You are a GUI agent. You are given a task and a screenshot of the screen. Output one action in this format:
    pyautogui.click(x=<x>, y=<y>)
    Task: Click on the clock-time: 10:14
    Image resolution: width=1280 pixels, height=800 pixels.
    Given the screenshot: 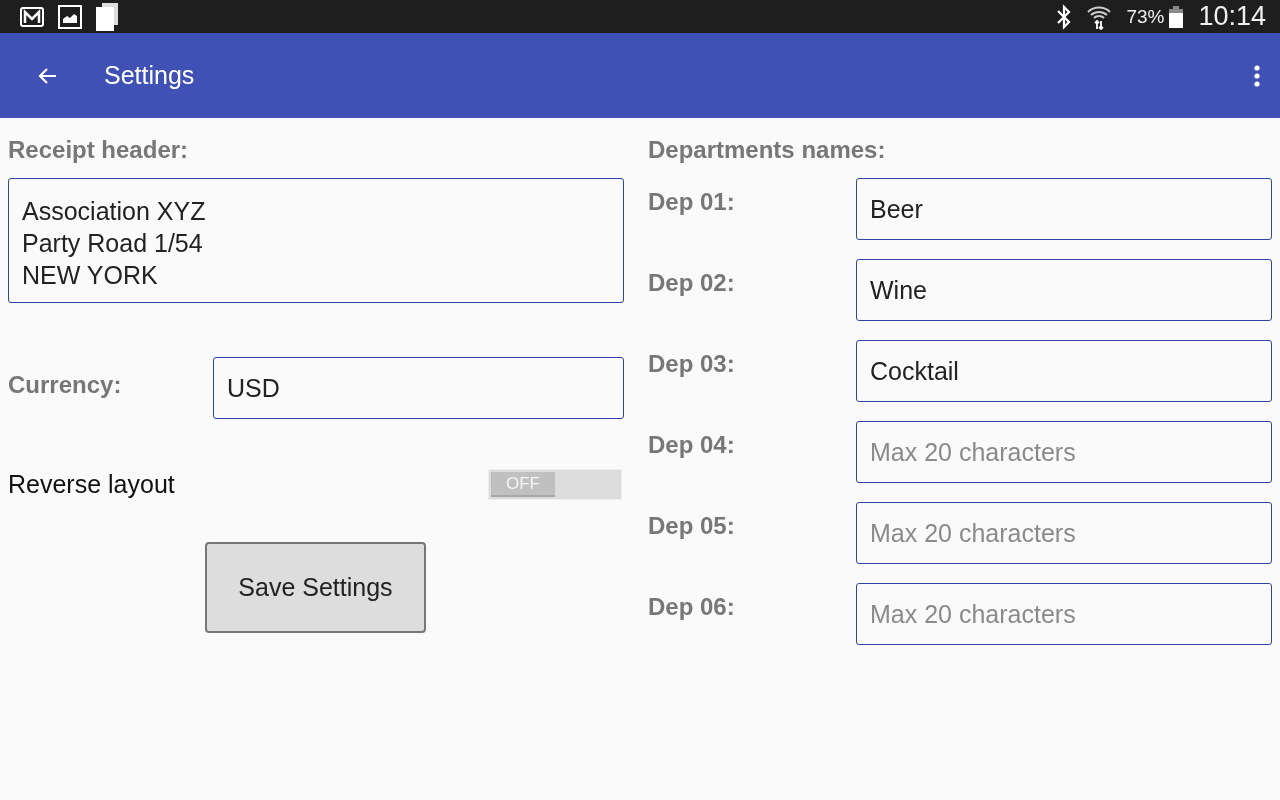 What is the action you would take?
    pyautogui.click(x=1232, y=16)
    